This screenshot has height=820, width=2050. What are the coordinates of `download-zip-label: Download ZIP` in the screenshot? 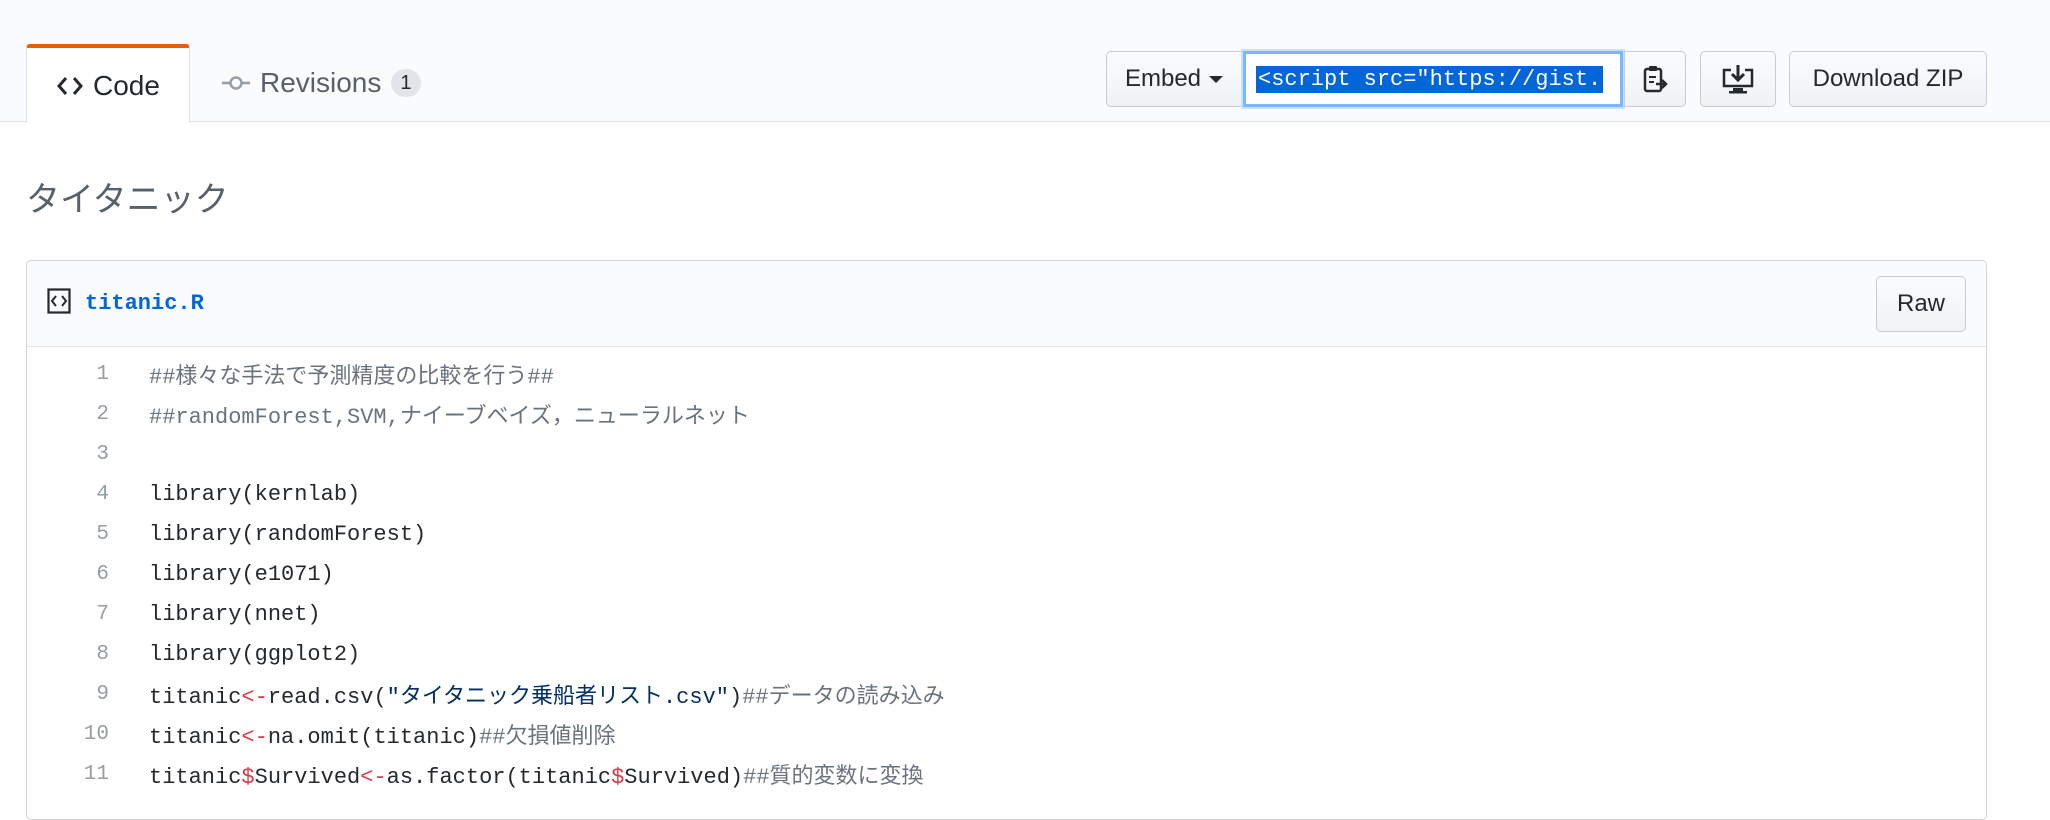 It's located at (1888, 78).